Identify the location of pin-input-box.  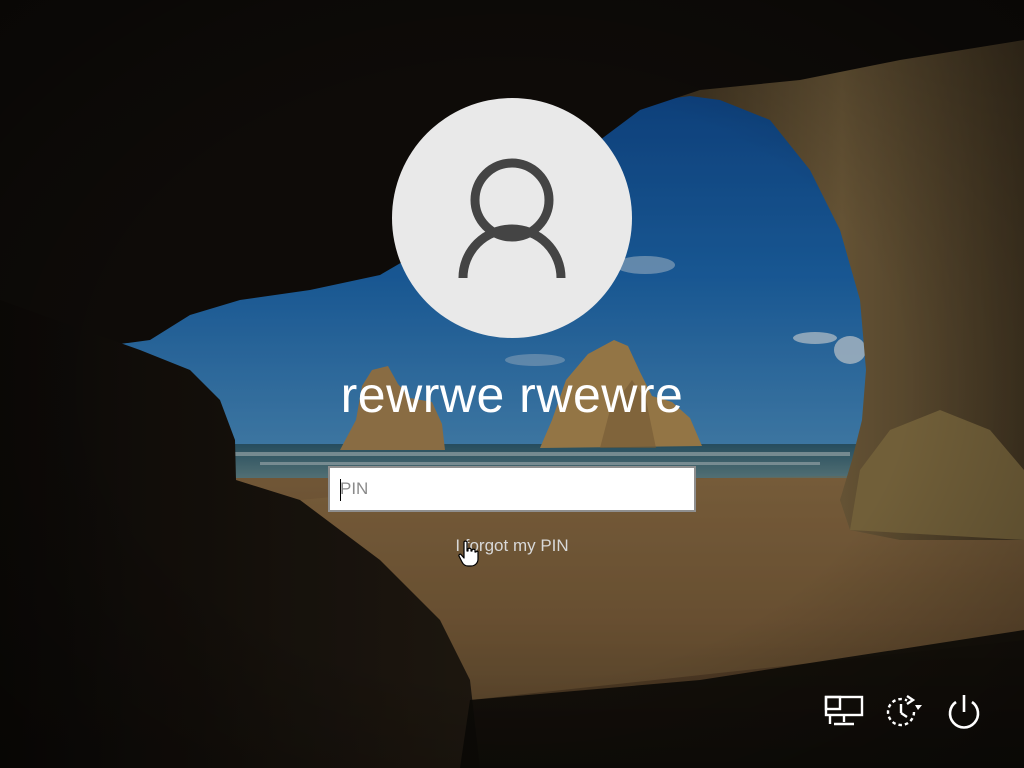
(512, 489).